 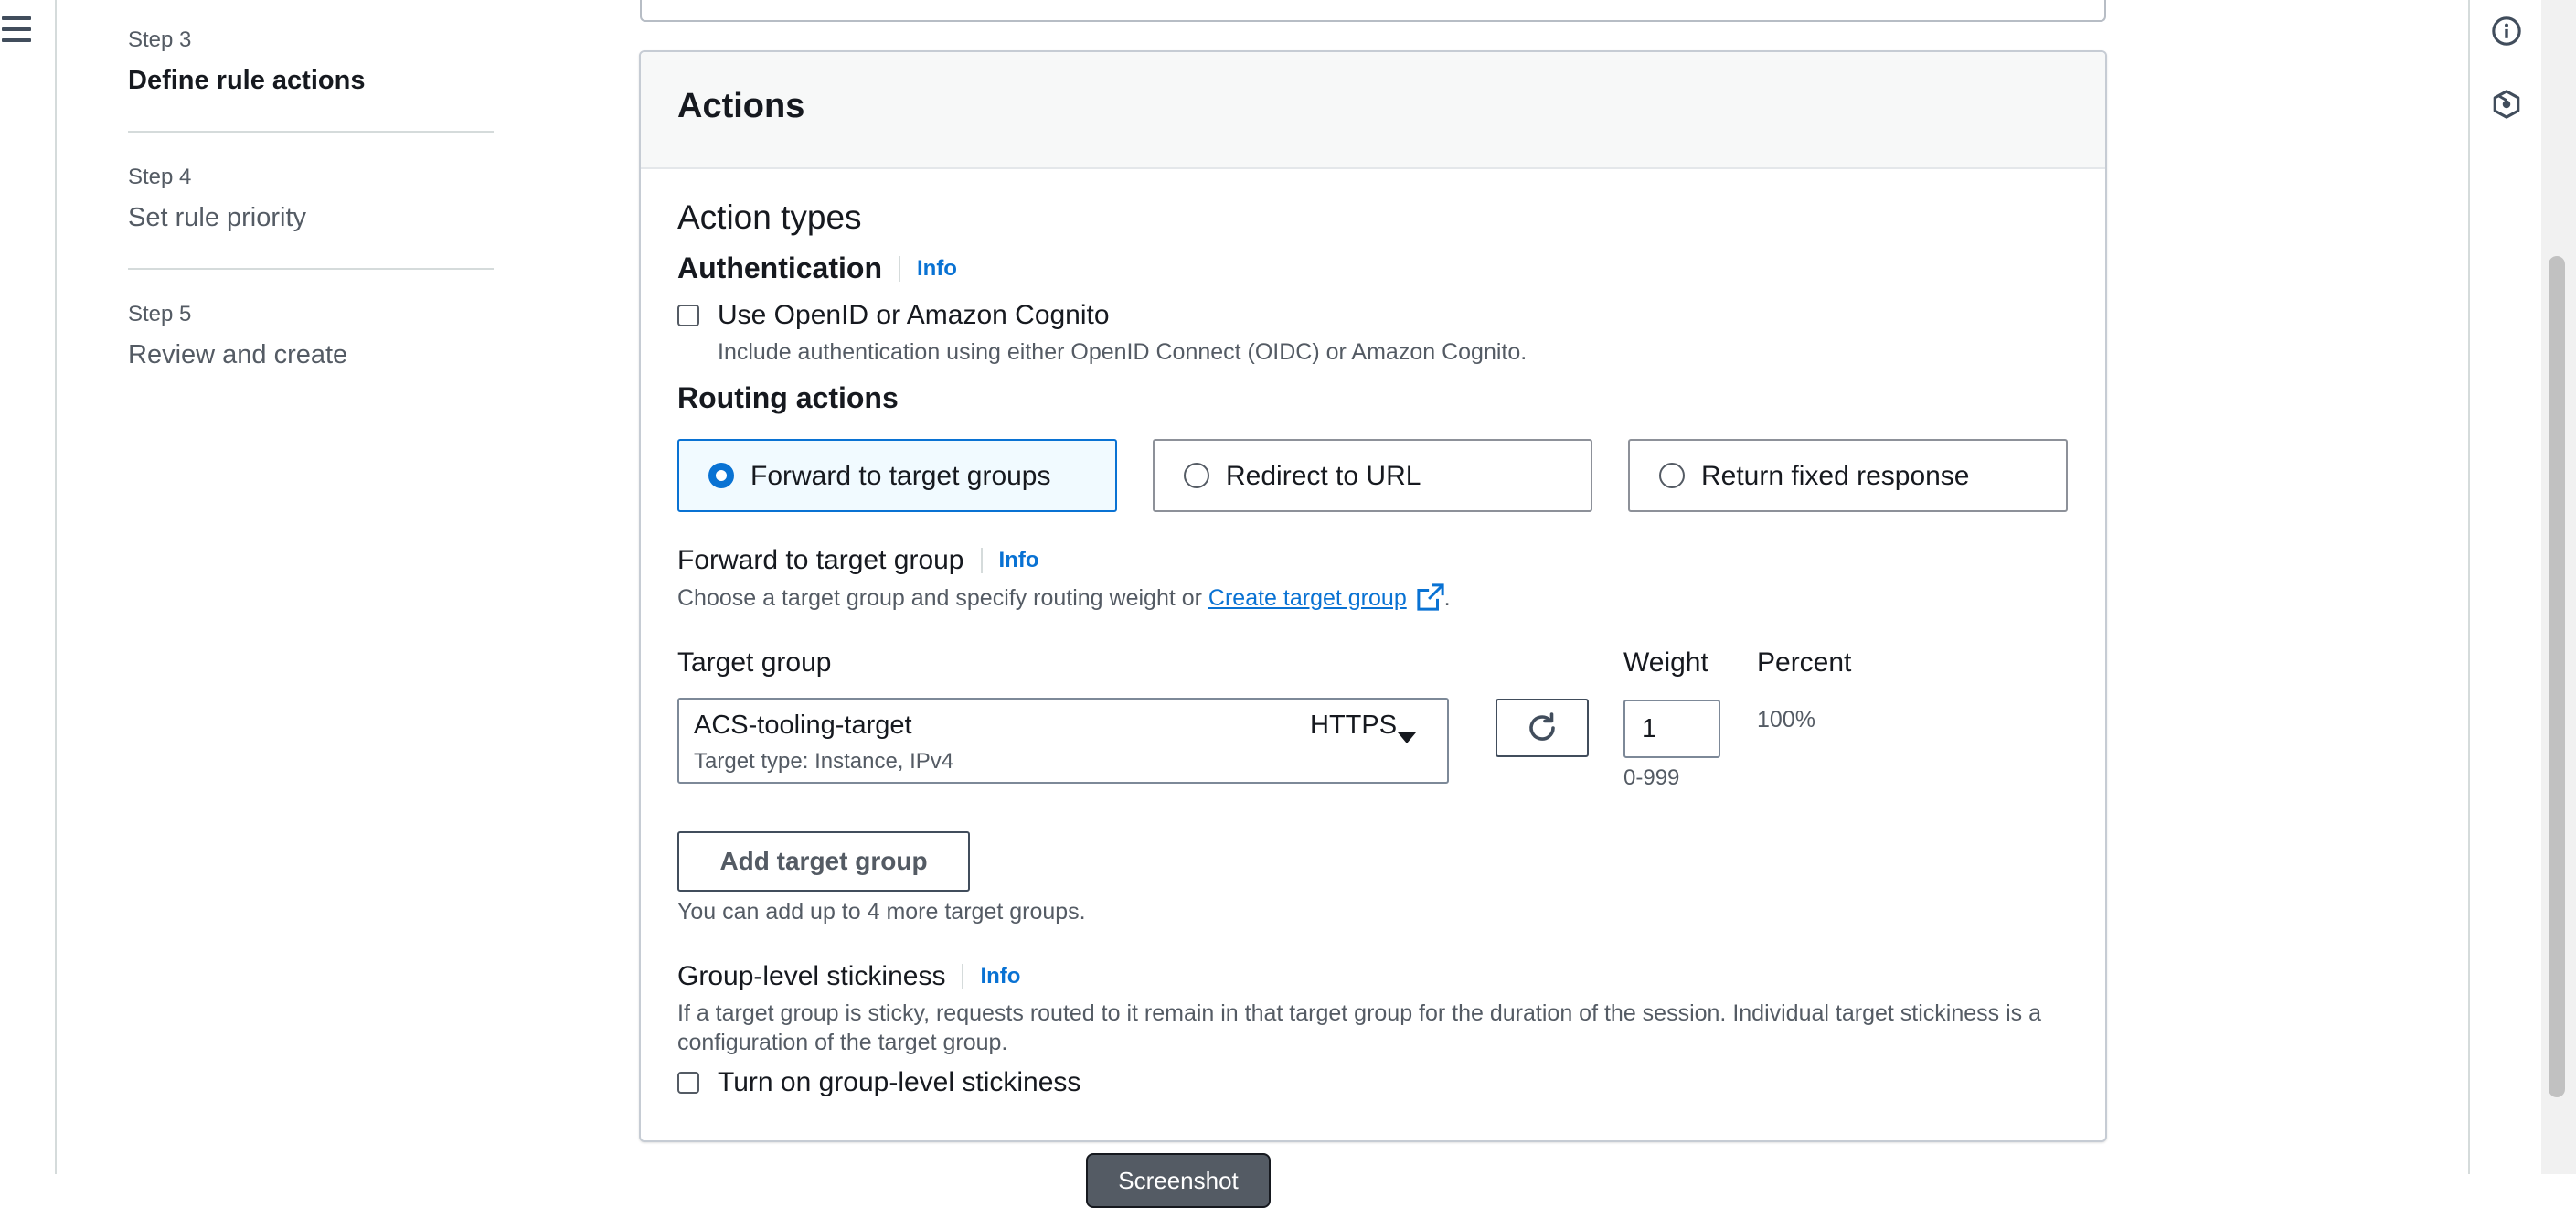 I want to click on hamburger-menu-icon, so click(x=16, y=29).